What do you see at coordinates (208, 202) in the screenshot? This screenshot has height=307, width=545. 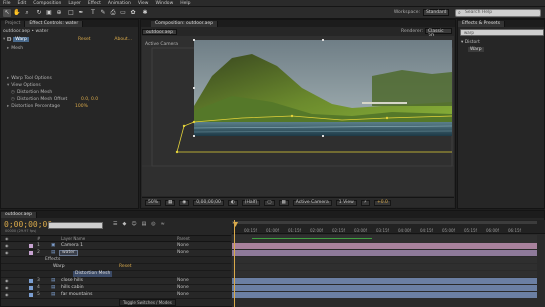 I see `current-time: 0;00;00;00` at bounding box center [208, 202].